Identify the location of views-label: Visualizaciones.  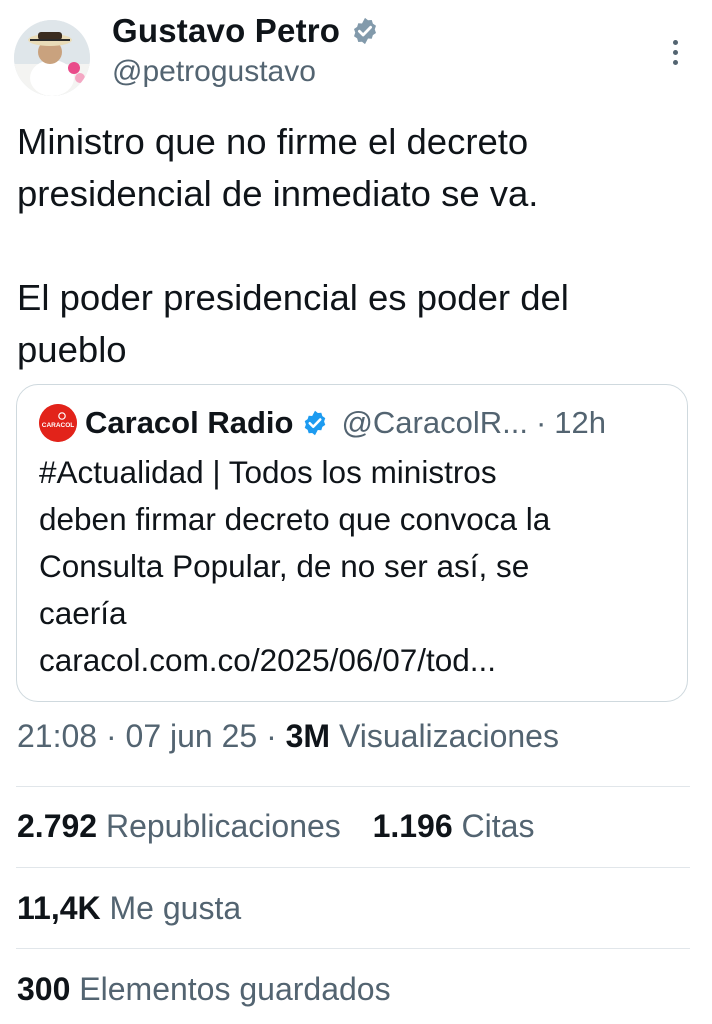
(448, 736).